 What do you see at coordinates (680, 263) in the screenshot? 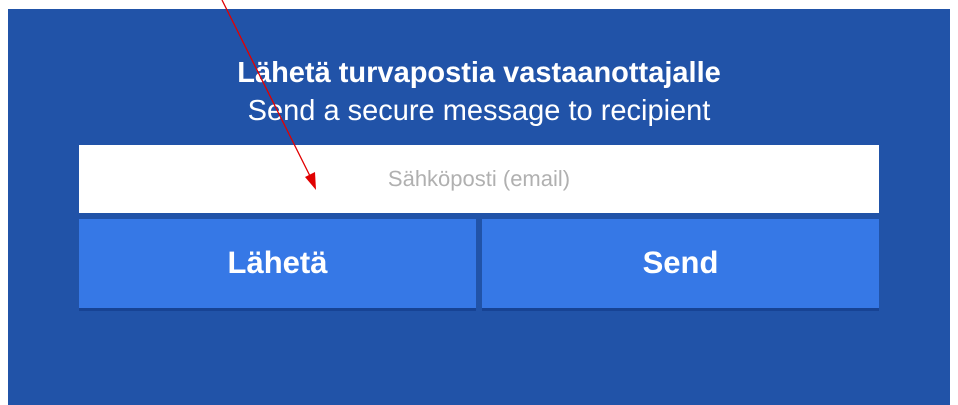
I see `send-button: Send` at bounding box center [680, 263].